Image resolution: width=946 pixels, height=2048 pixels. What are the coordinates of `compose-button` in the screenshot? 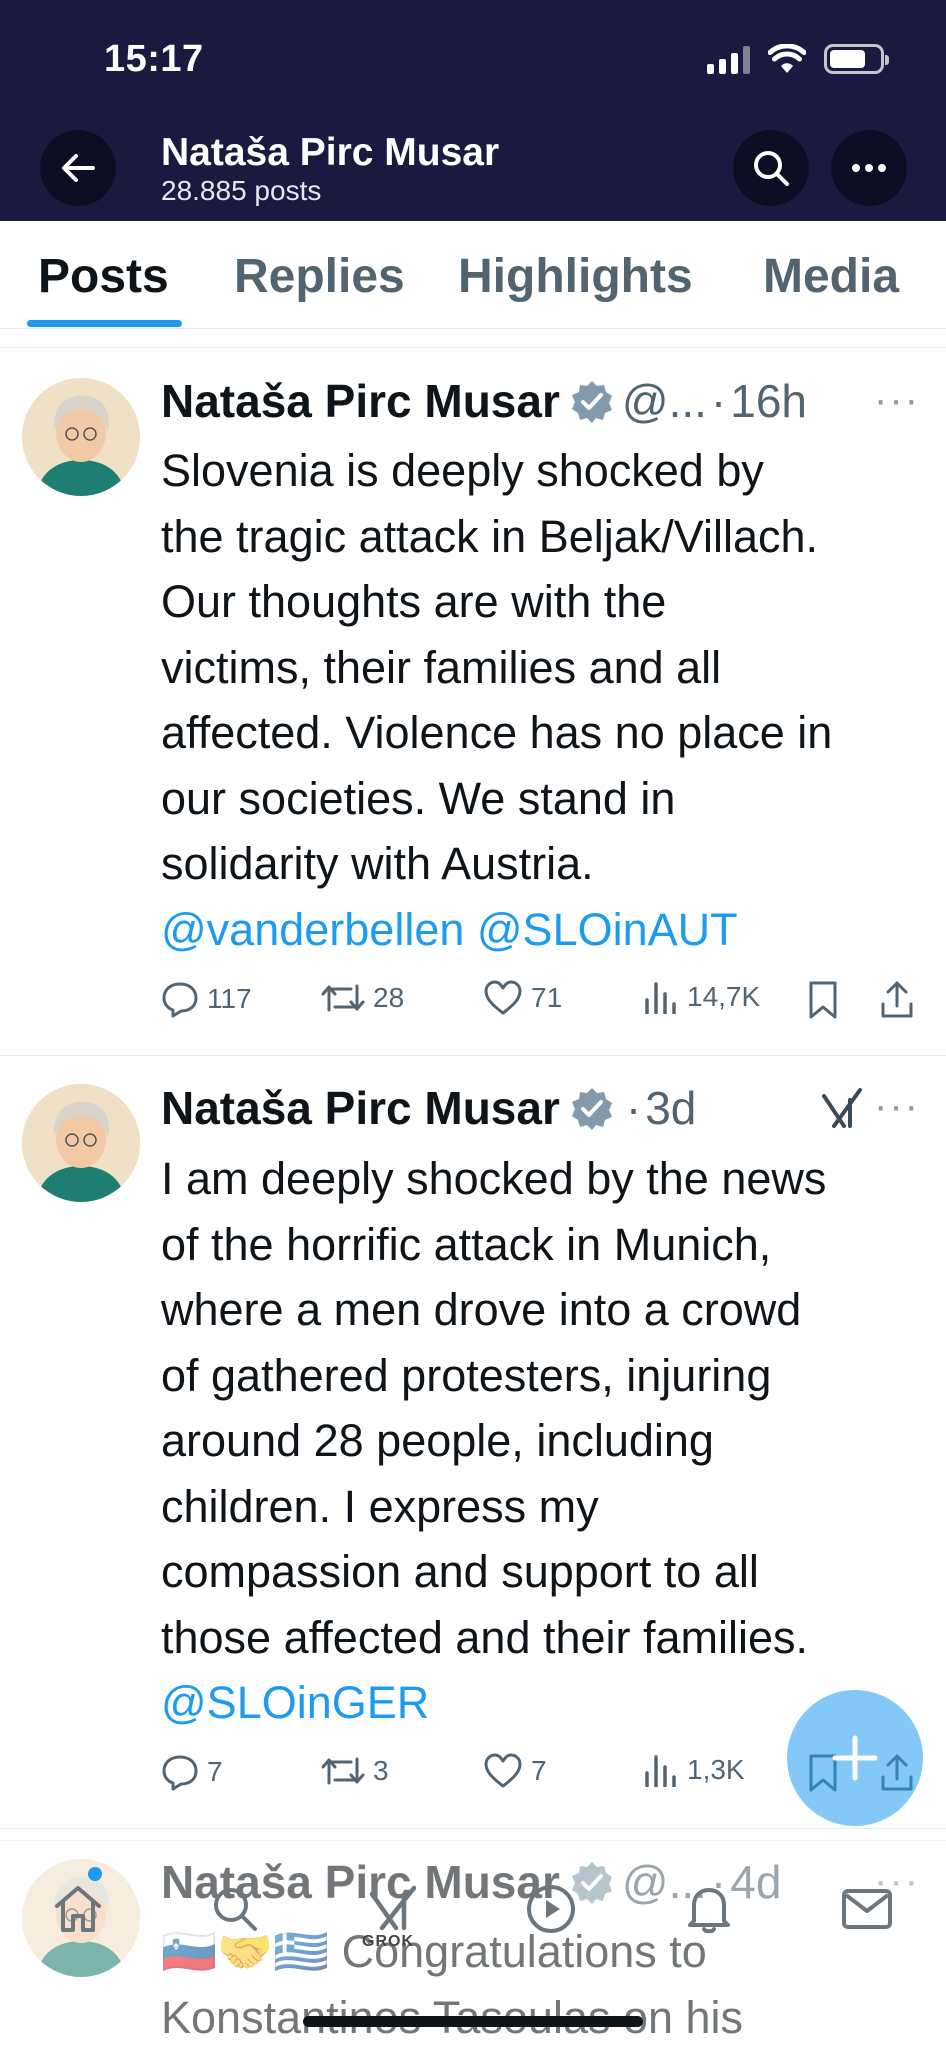 It's located at (855, 1758).